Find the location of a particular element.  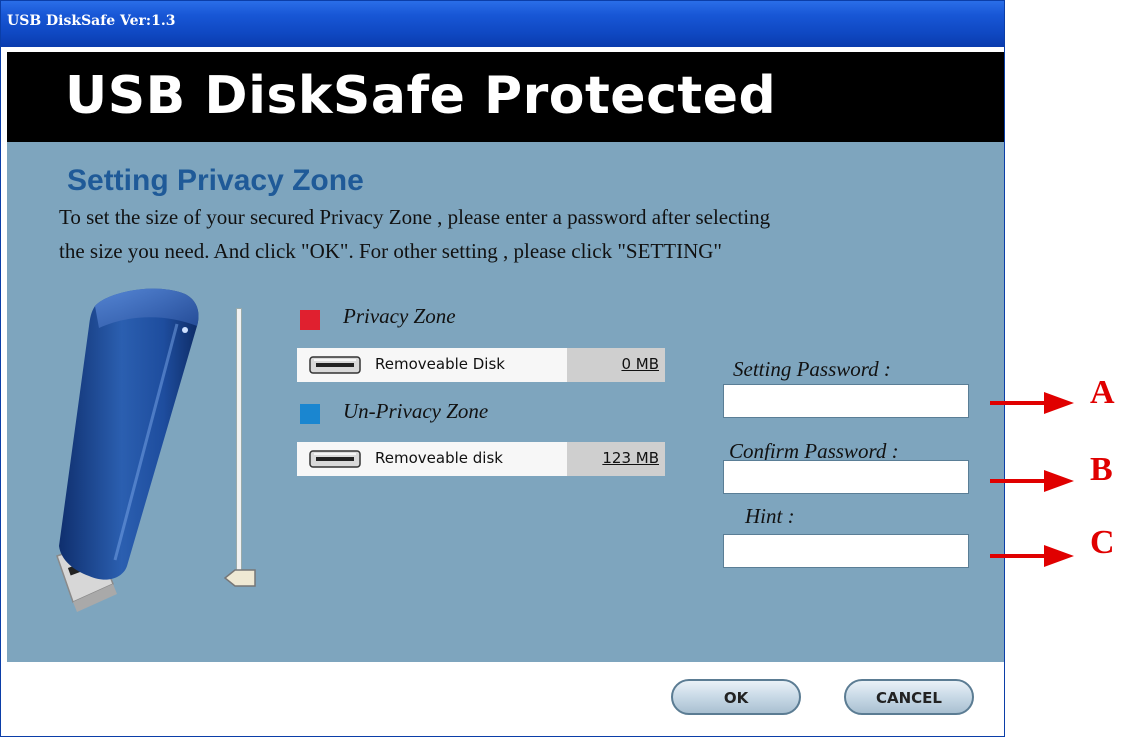

hint-field is located at coordinates (846, 551).